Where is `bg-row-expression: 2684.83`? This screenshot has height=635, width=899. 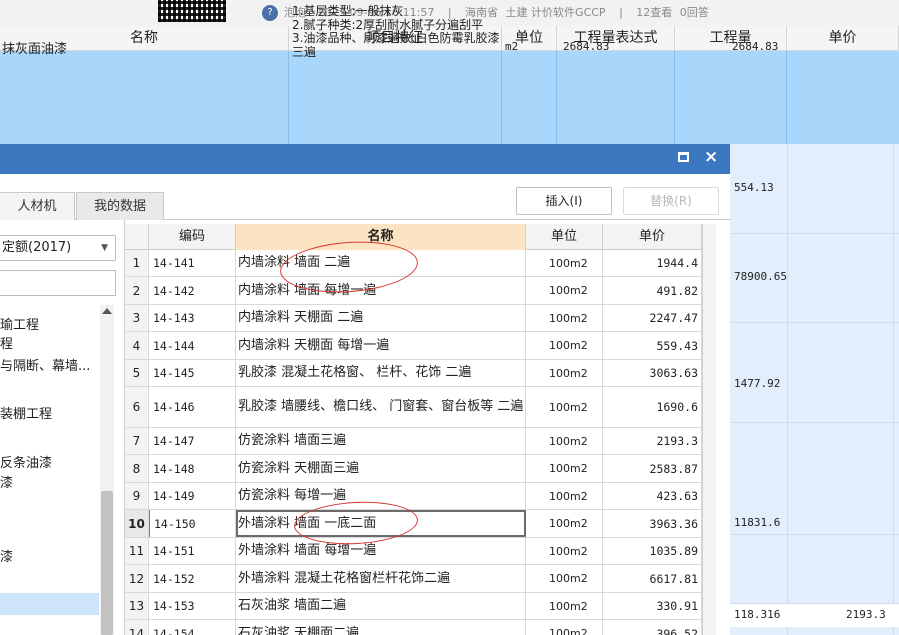
bg-row-expression: 2684.83 is located at coordinates (586, 46).